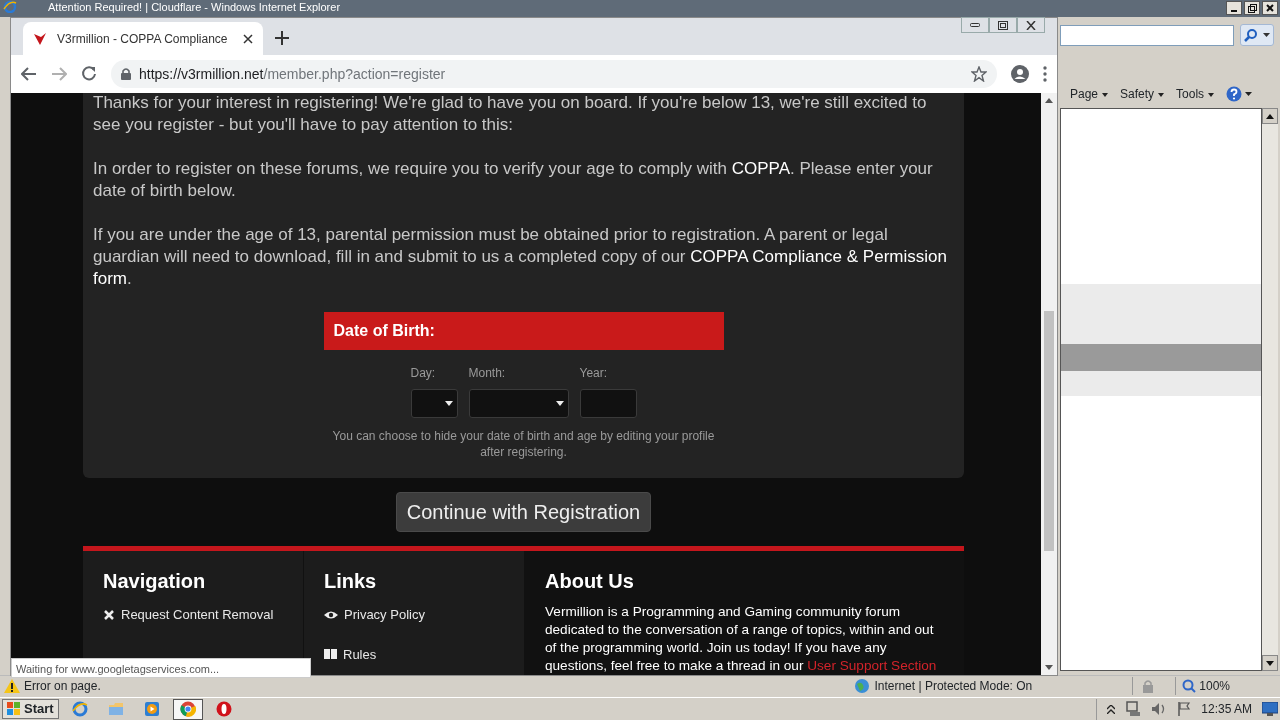 Image resolution: width=1280 pixels, height=720 pixels. Describe the element at coordinates (62, 686) in the screenshot. I see `status-message: Error on page.` at that location.